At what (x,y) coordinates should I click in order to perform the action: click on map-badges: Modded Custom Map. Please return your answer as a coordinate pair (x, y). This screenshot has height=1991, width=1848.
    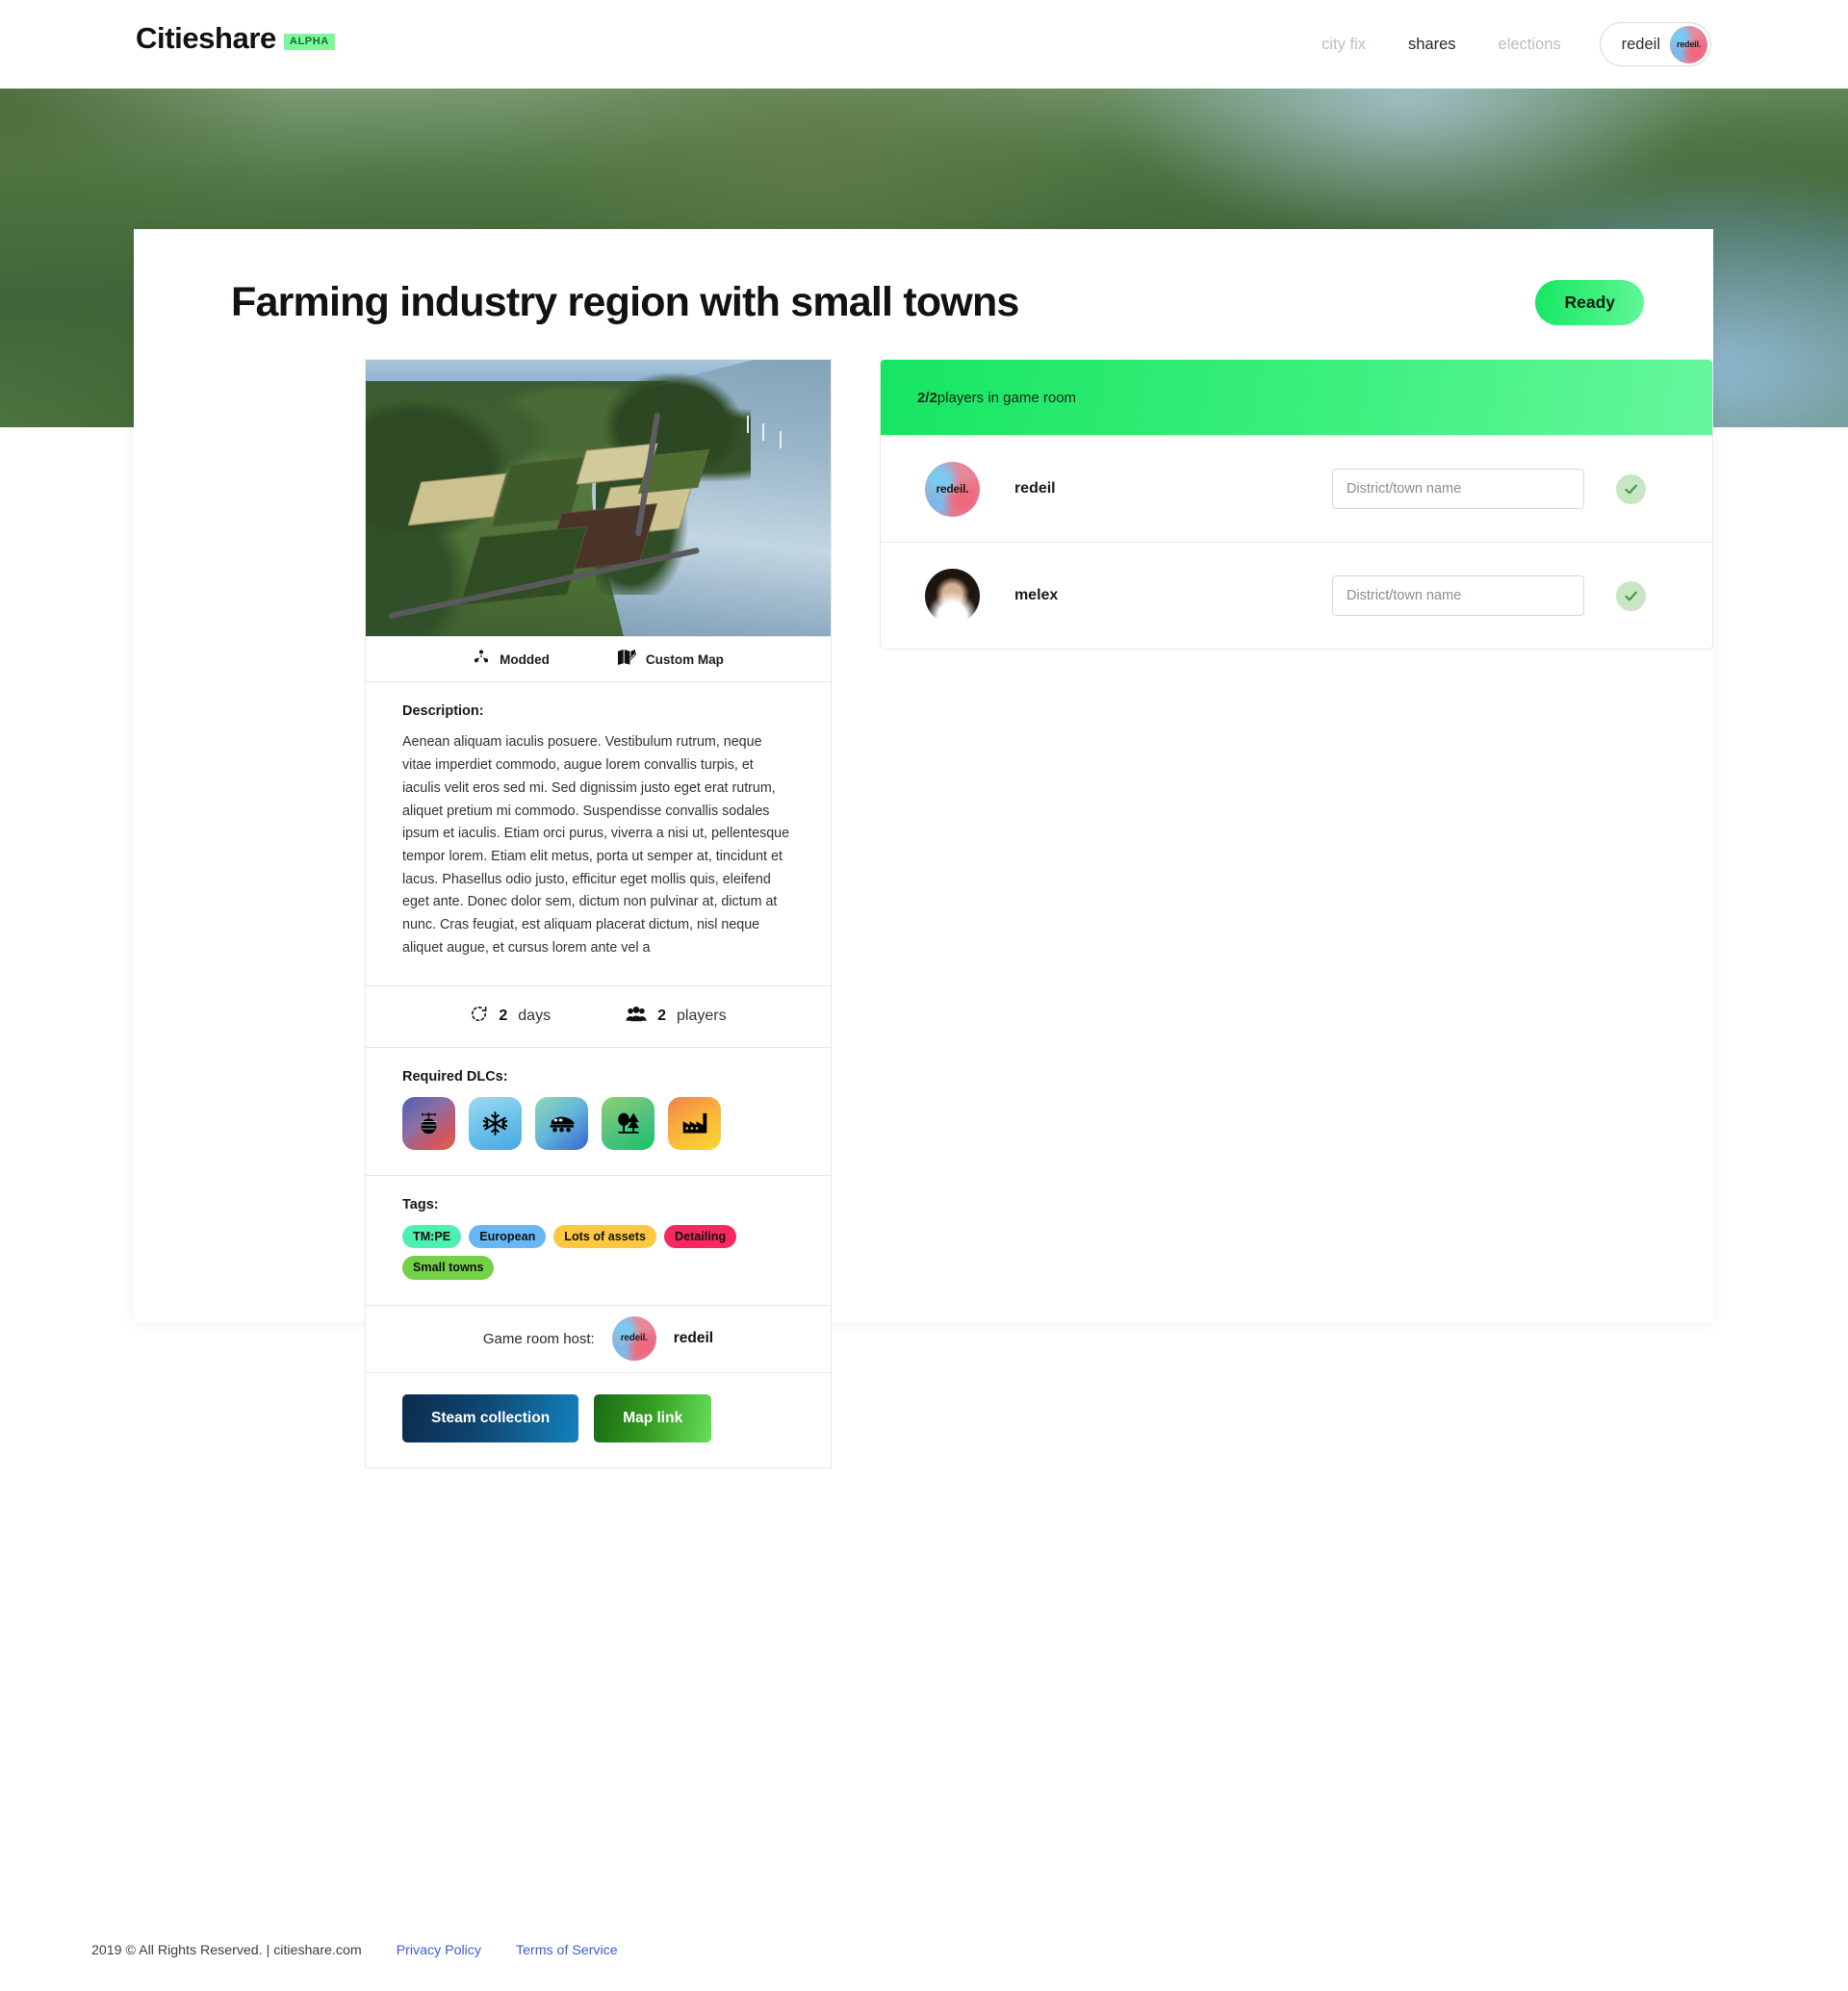
    Looking at the image, I should click on (598, 660).